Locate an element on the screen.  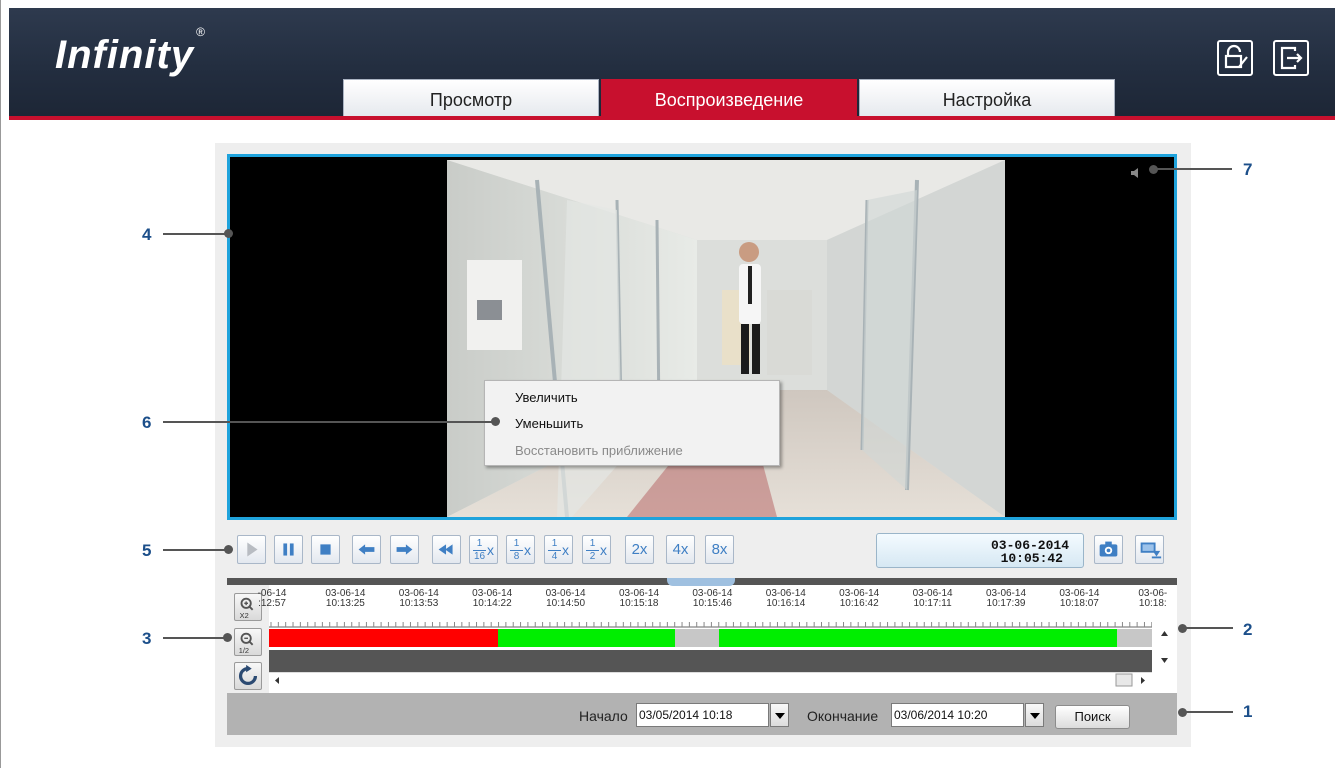
speed-2x-button: 2x is located at coordinates (639, 549).